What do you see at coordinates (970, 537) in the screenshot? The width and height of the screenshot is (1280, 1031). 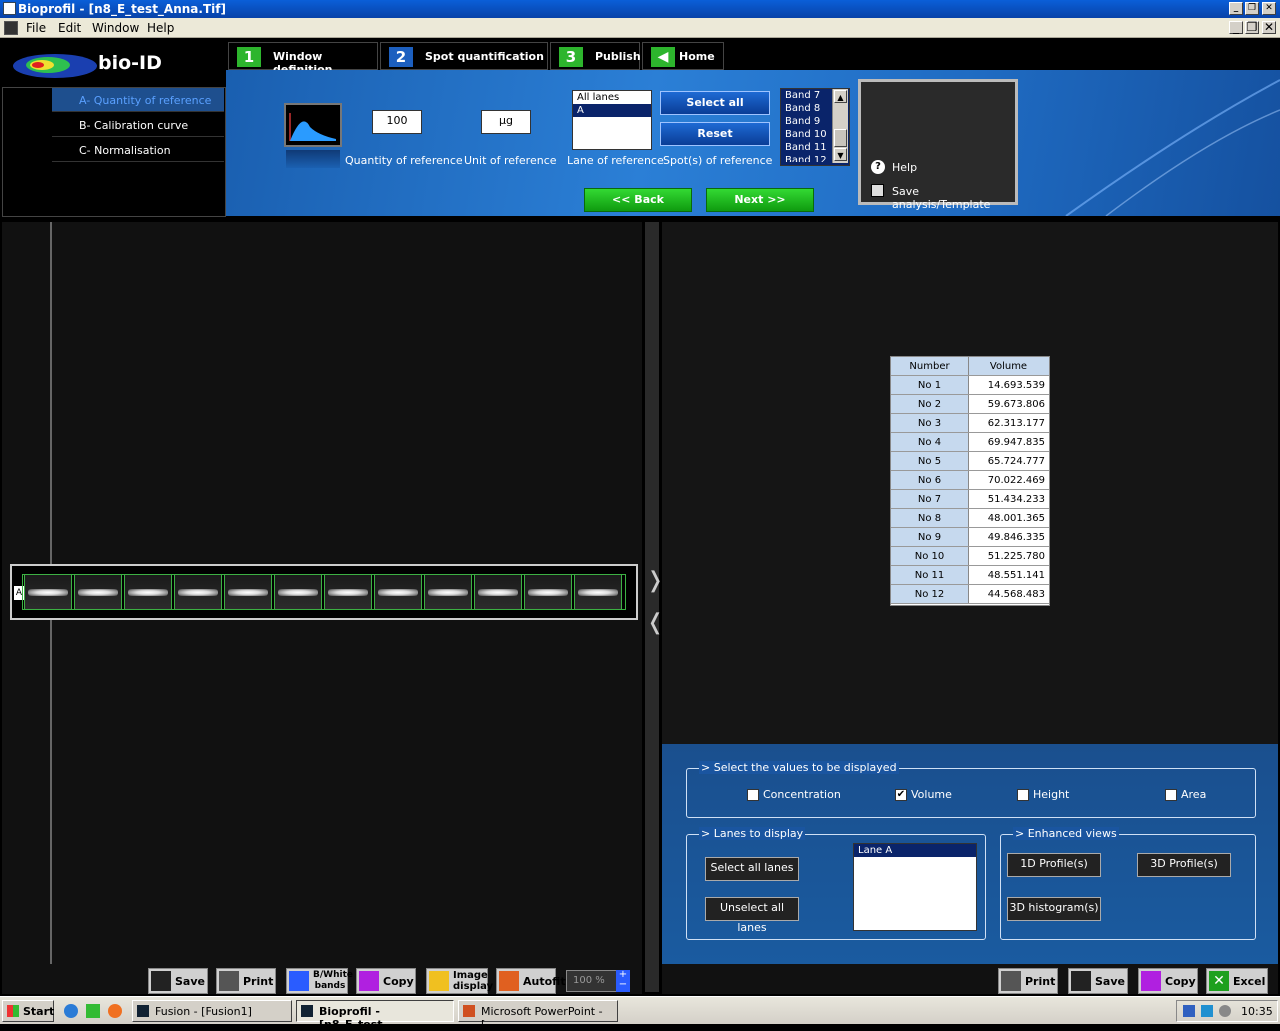 I see `table-row: No 9 49.846.335` at bounding box center [970, 537].